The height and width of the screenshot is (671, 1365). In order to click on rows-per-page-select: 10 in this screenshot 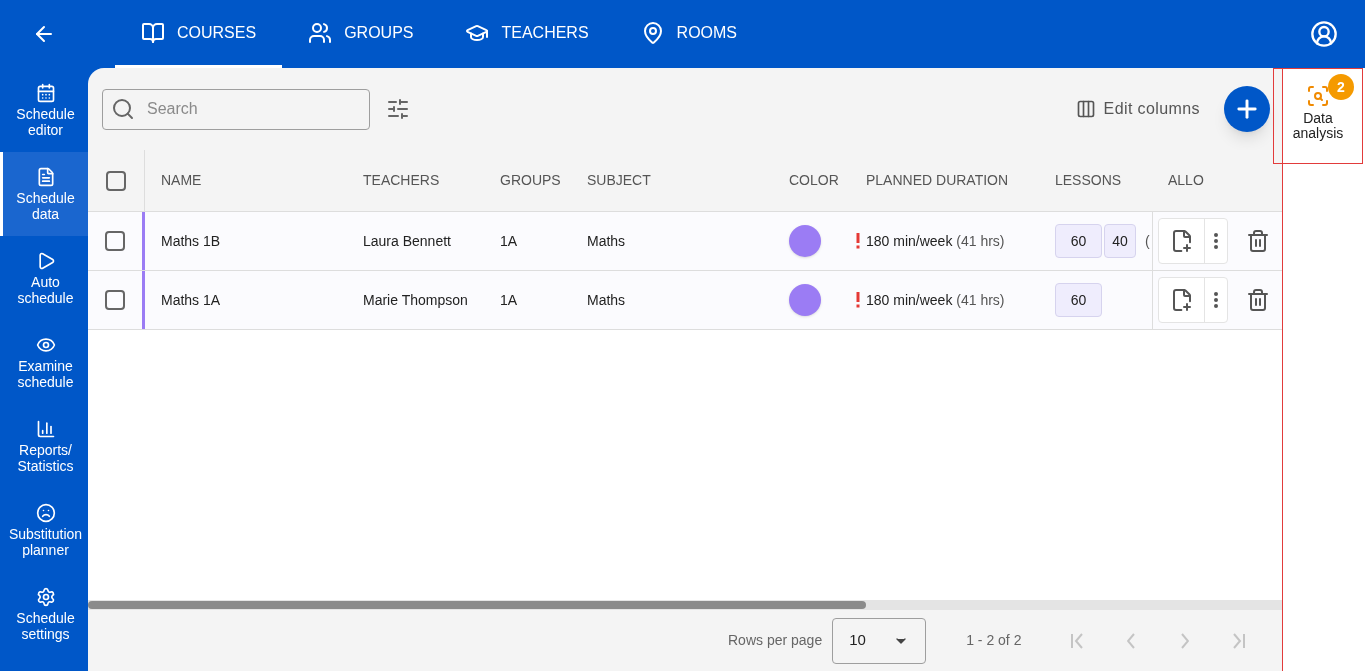, I will do `click(879, 640)`.